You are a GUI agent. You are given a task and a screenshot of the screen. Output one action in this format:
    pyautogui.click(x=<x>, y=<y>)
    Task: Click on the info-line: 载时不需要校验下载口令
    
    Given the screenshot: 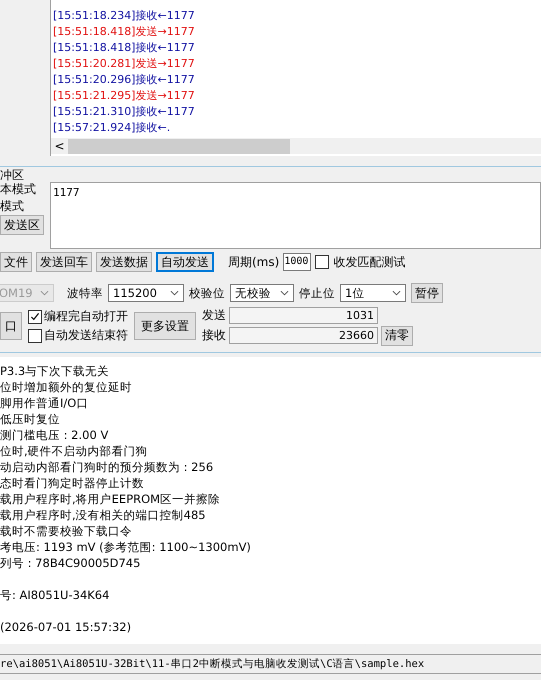 What is the action you would take?
    pyautogui.click(x=66, y=531)
    